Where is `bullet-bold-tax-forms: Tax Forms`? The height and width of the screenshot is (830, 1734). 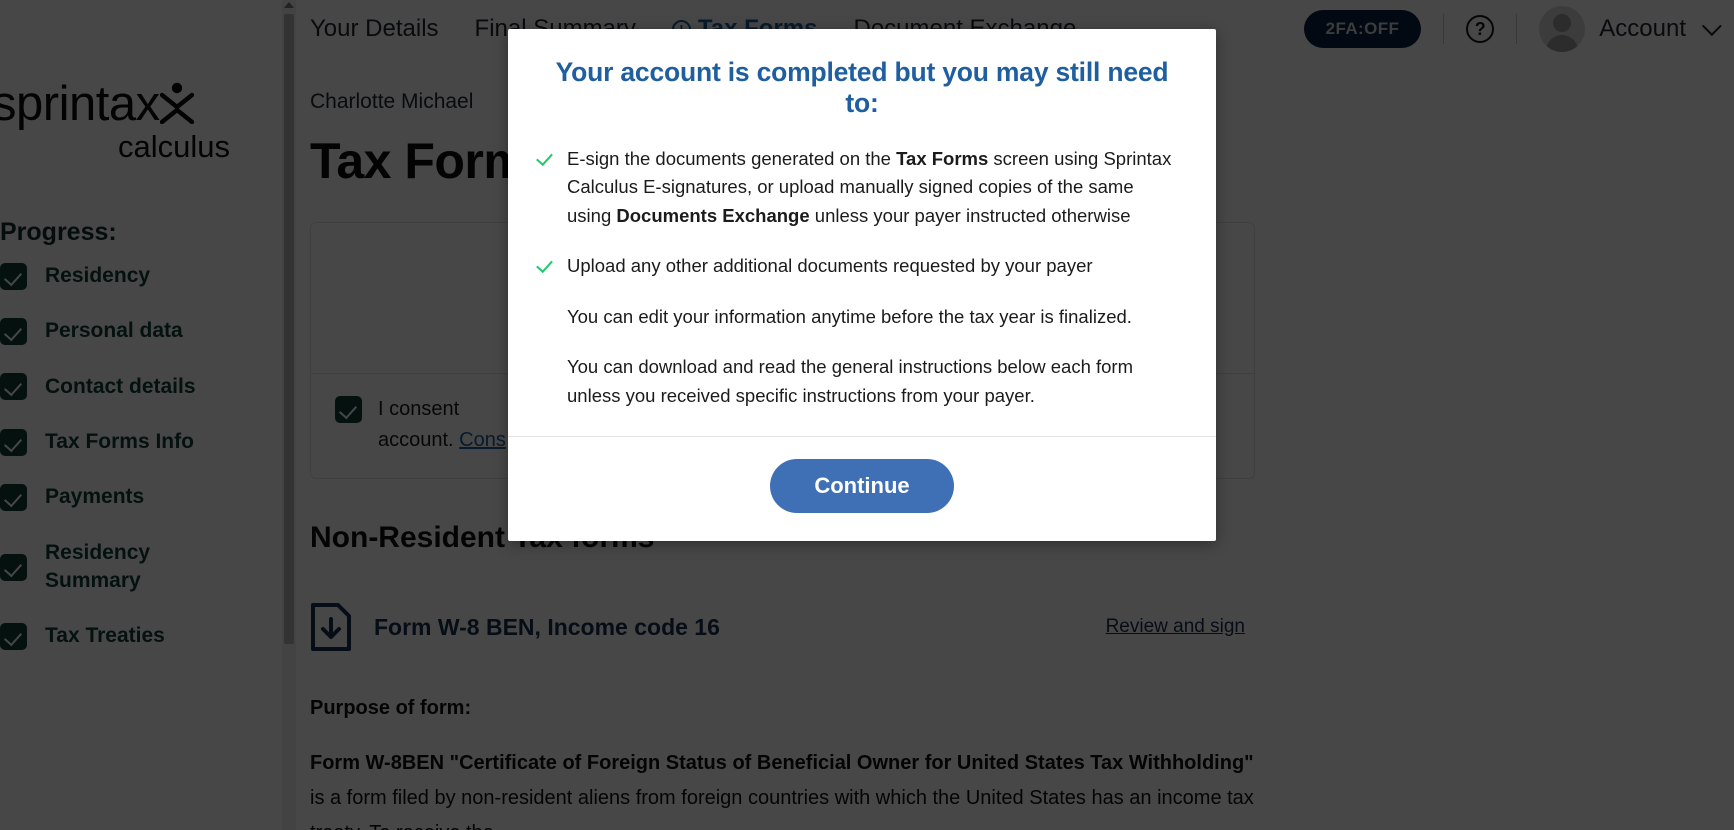
bullet-bold-tax-forms: Tax Forms is located at coordinates (942, 158).